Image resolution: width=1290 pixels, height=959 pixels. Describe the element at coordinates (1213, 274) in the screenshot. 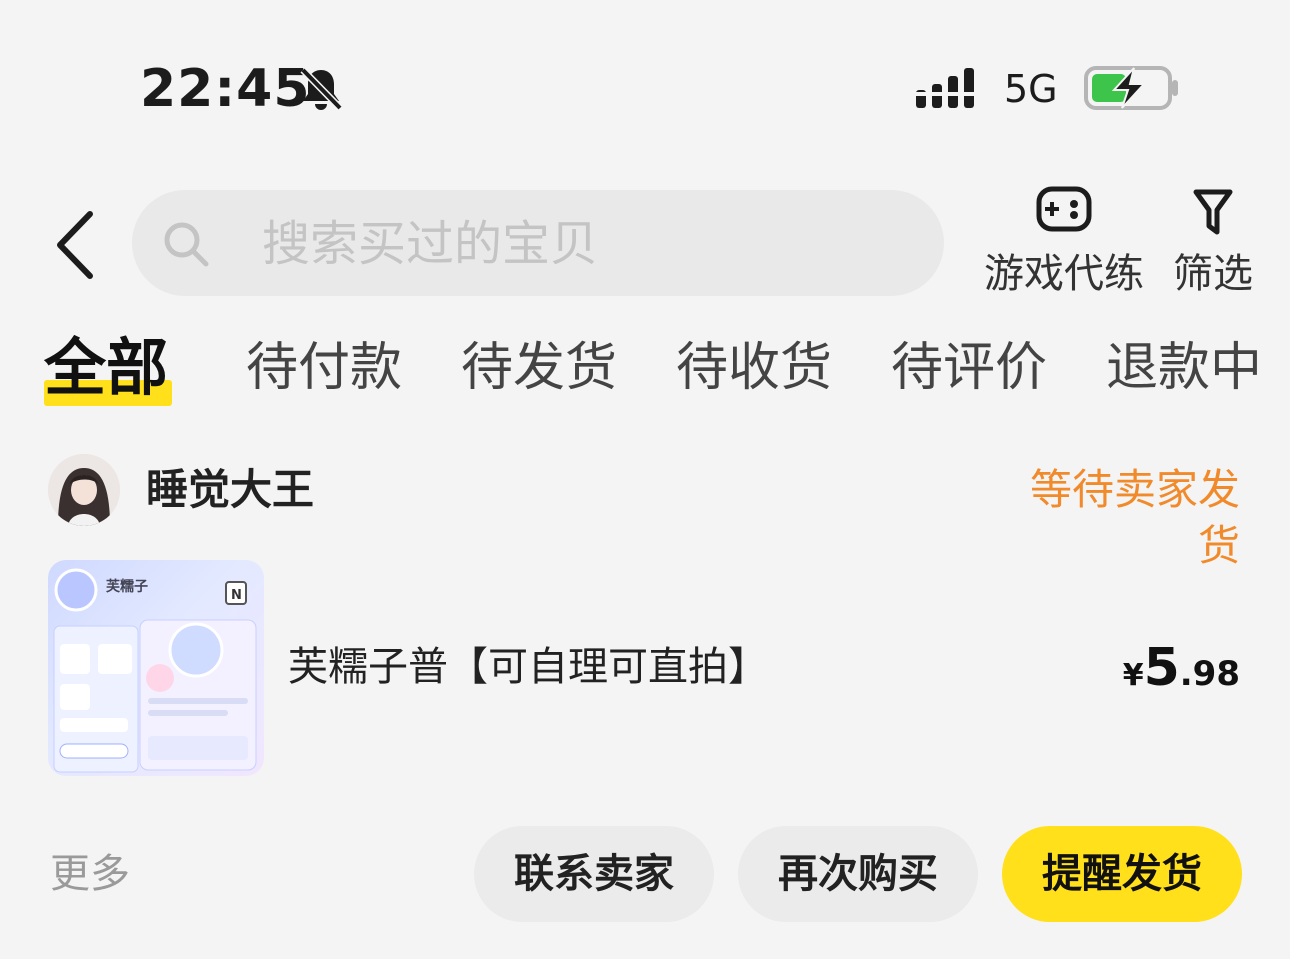

I see `filter-label: 筛选` at that location.